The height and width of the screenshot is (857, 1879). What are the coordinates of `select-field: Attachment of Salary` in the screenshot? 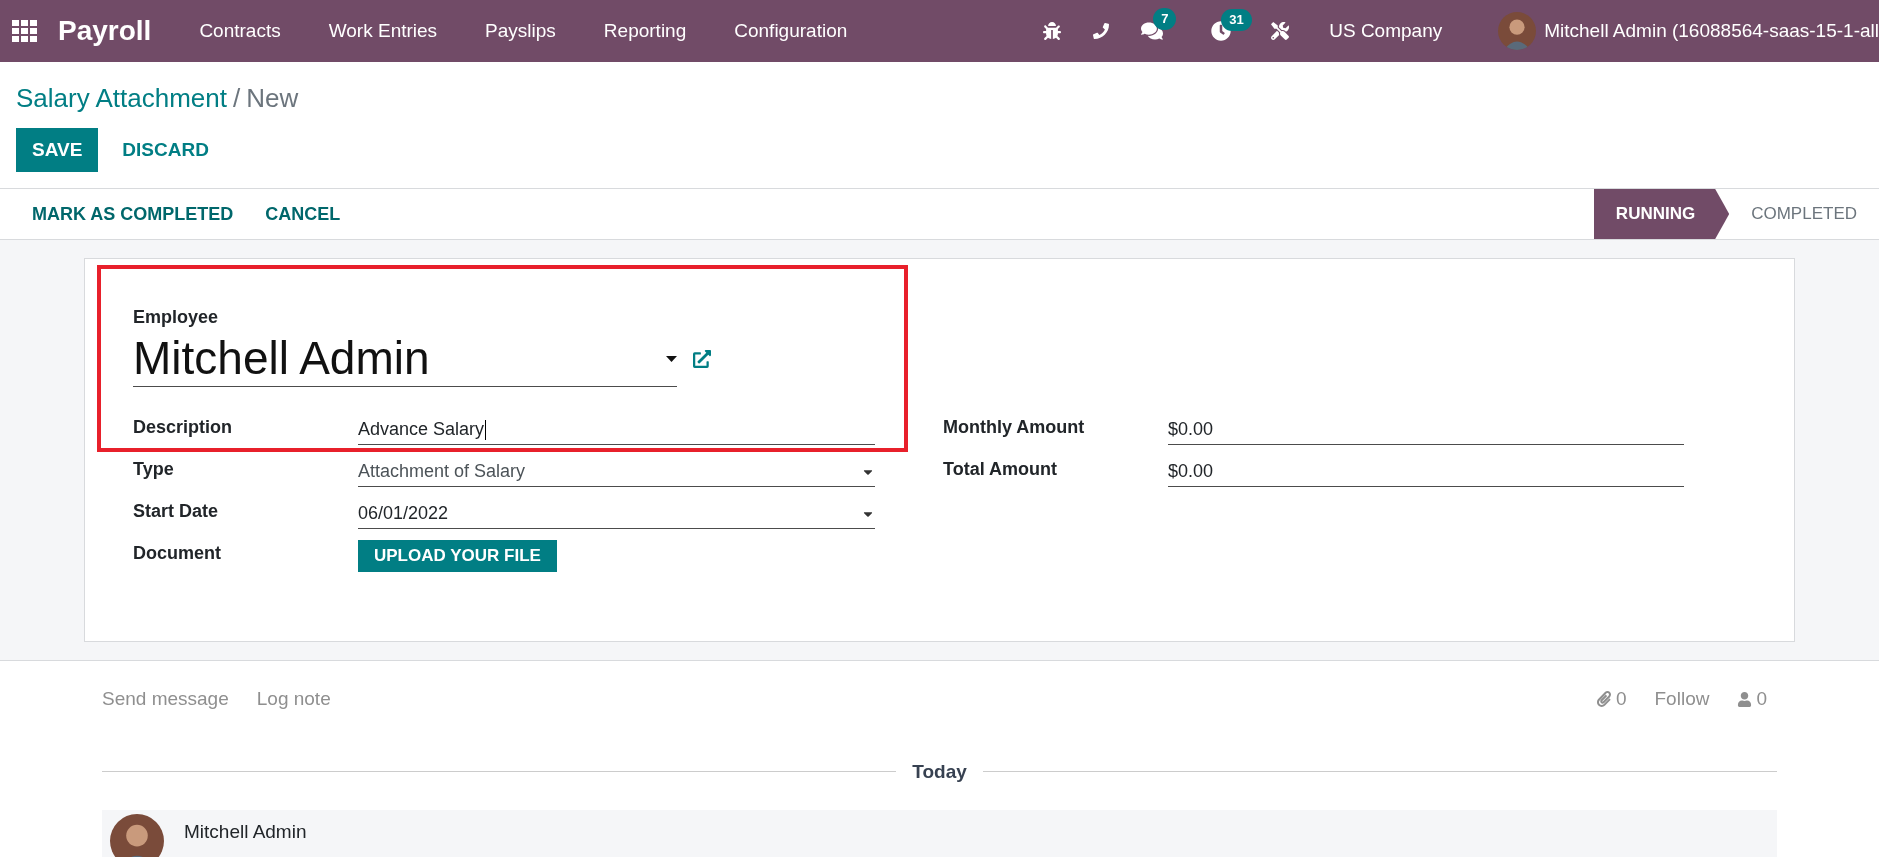 It's located at (616, 472).